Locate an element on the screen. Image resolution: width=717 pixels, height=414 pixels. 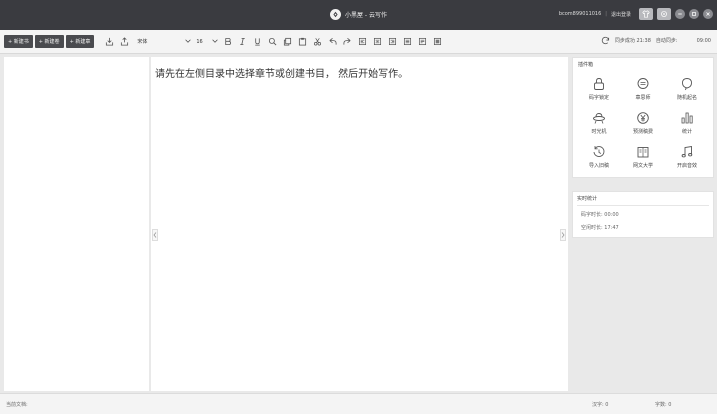
new-chapter-button: + 新建章 is located at coordinates (80, 41).